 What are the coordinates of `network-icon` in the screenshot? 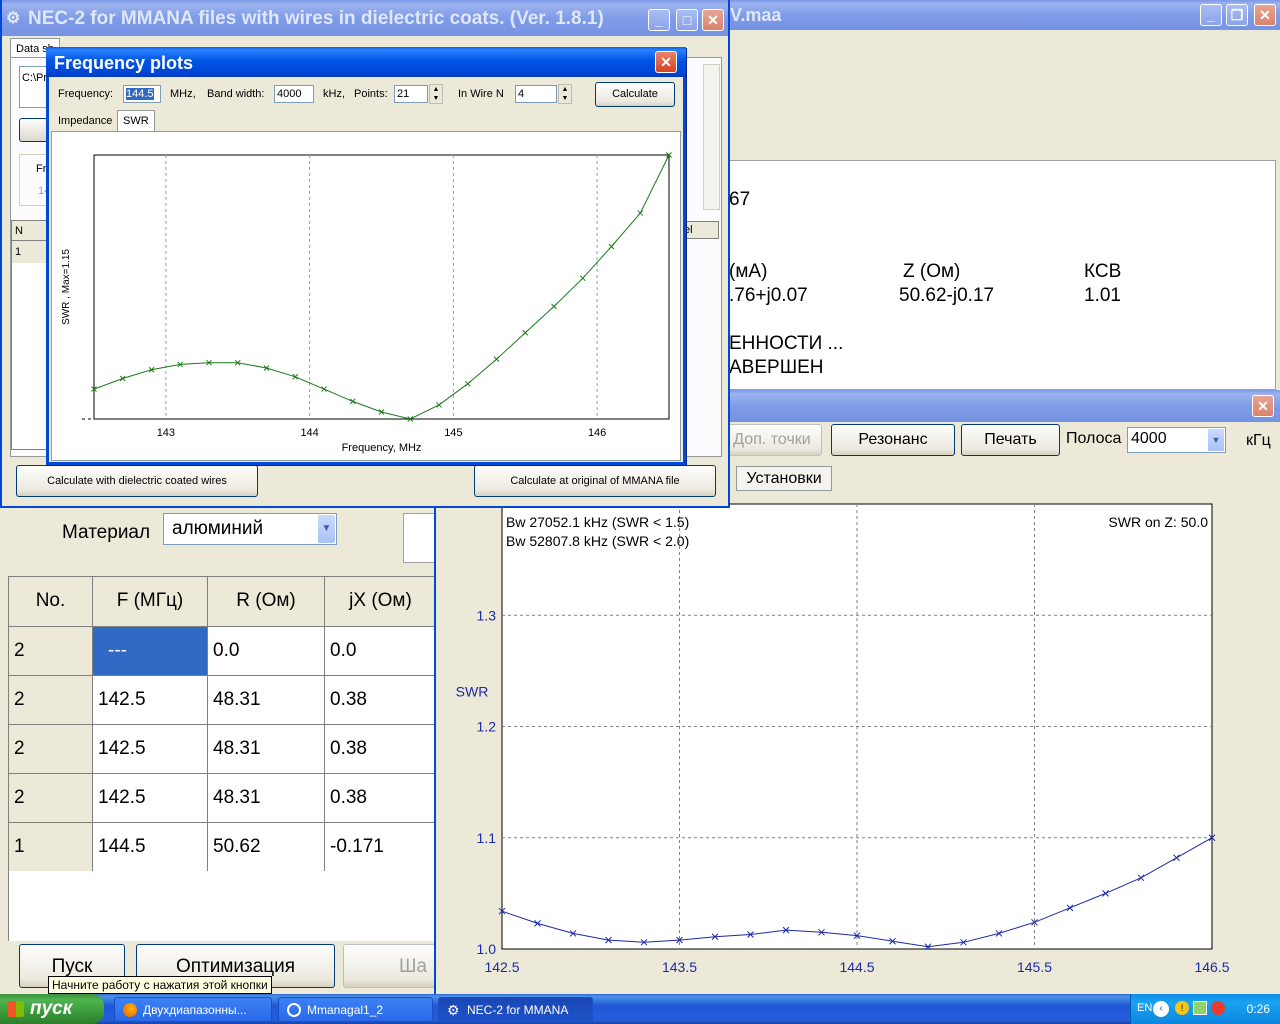 It's located at (1200, 1008).